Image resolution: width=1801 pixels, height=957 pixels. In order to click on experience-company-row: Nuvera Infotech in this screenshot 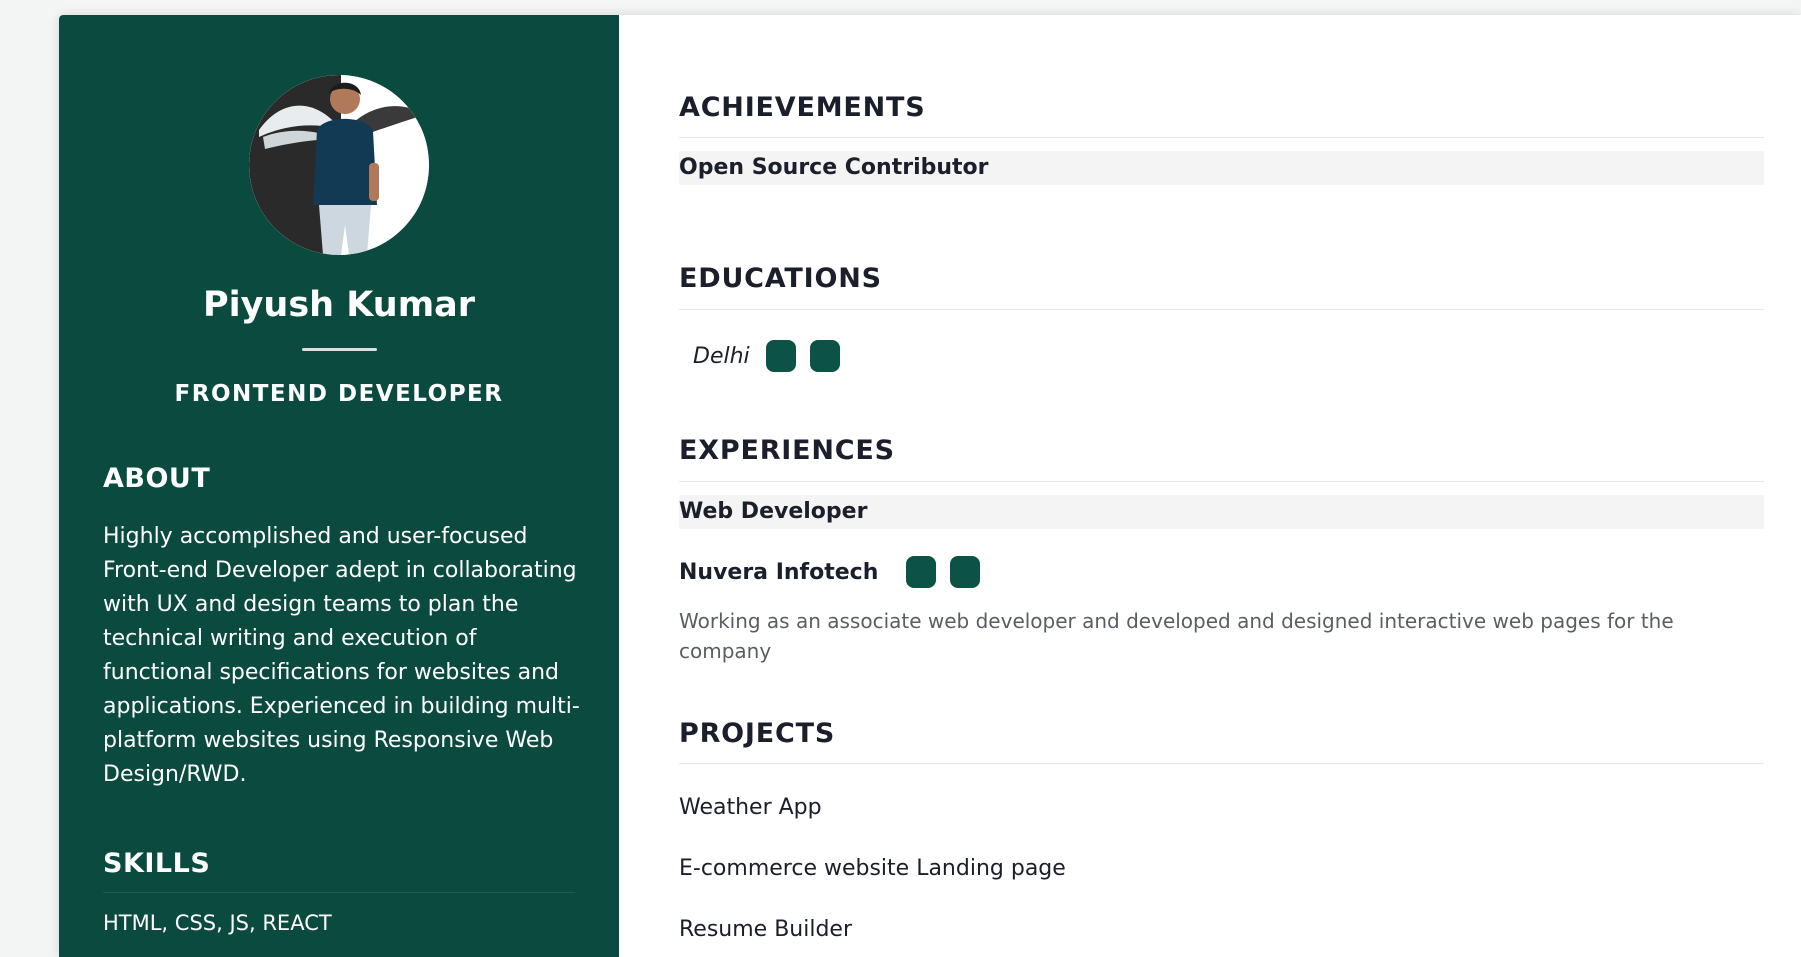, I will do `click(830, 572)`.